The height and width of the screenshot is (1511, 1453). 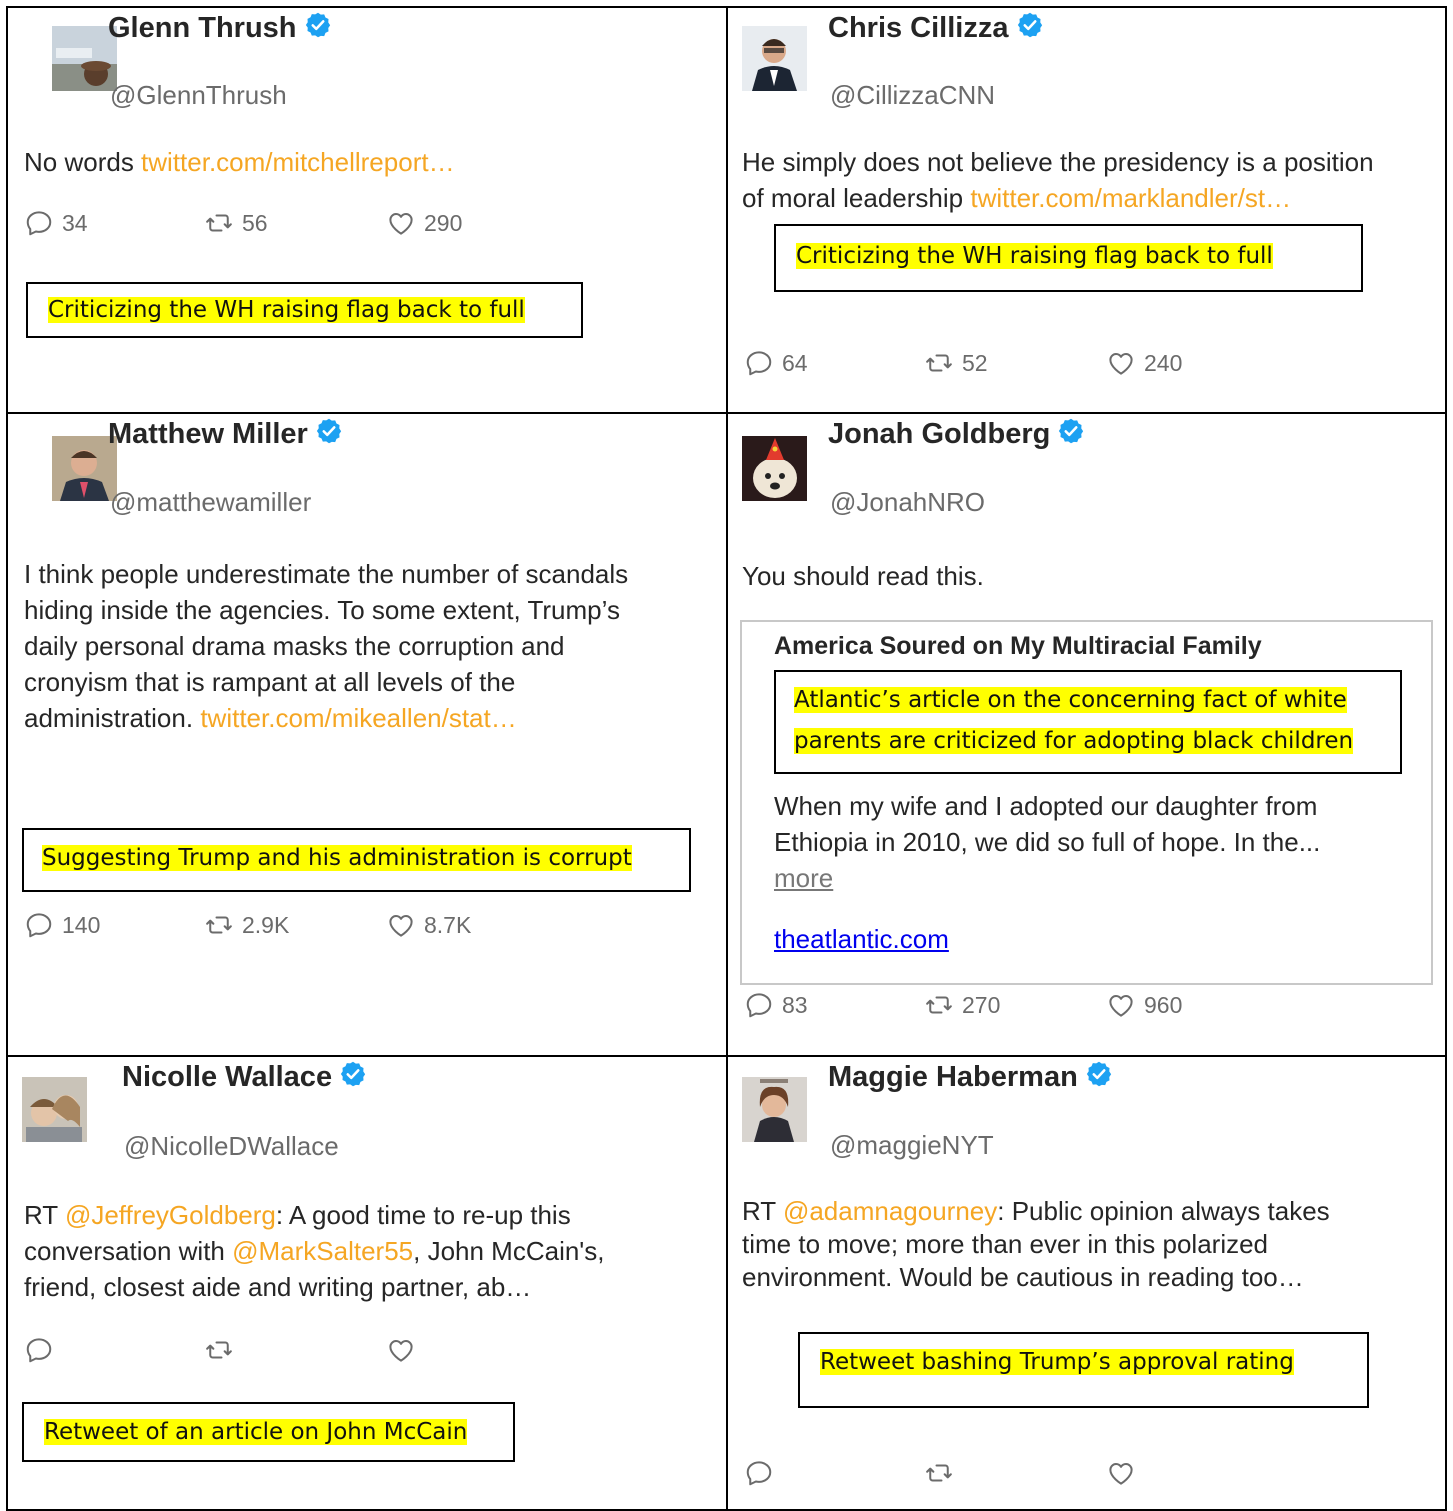 I want to click on retweet-count: 2.9K, so click(x=266, y=924).